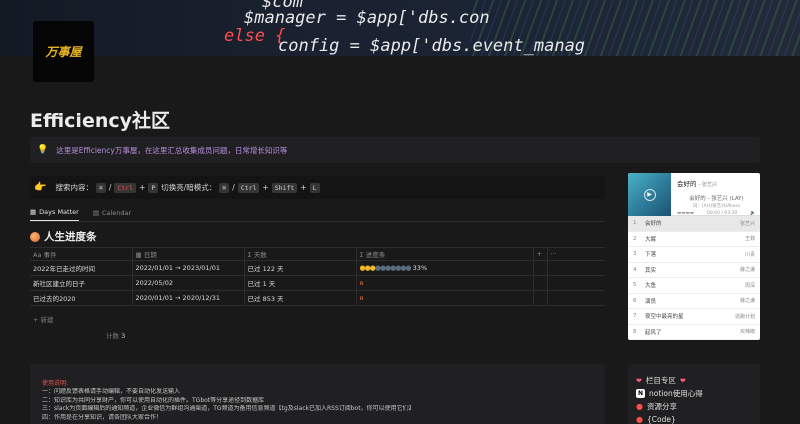 This screenshot has height=424, width=800. What do you see at coordinates (749, 239) in the screenshot?
I see `track-artist: 王菲` at bounding box center [749, 239].